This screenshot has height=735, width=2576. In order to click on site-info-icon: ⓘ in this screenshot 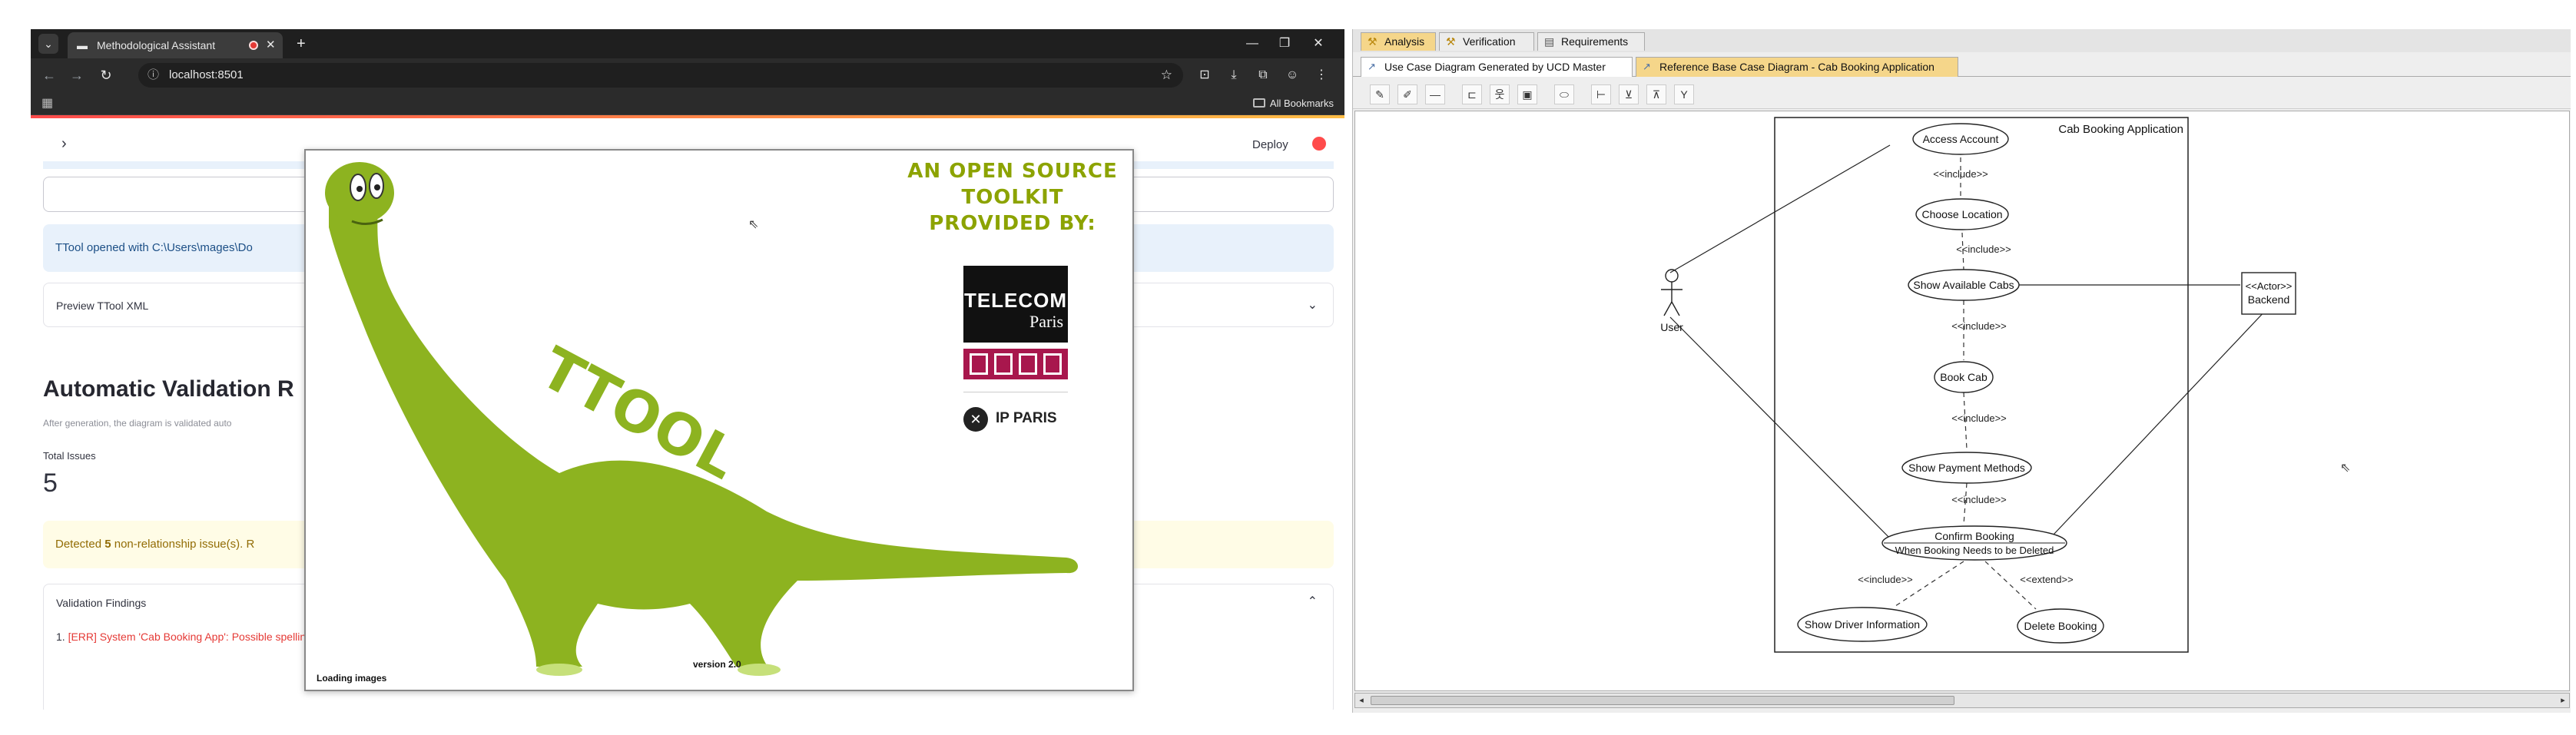, I will do `click(153, 75)`.